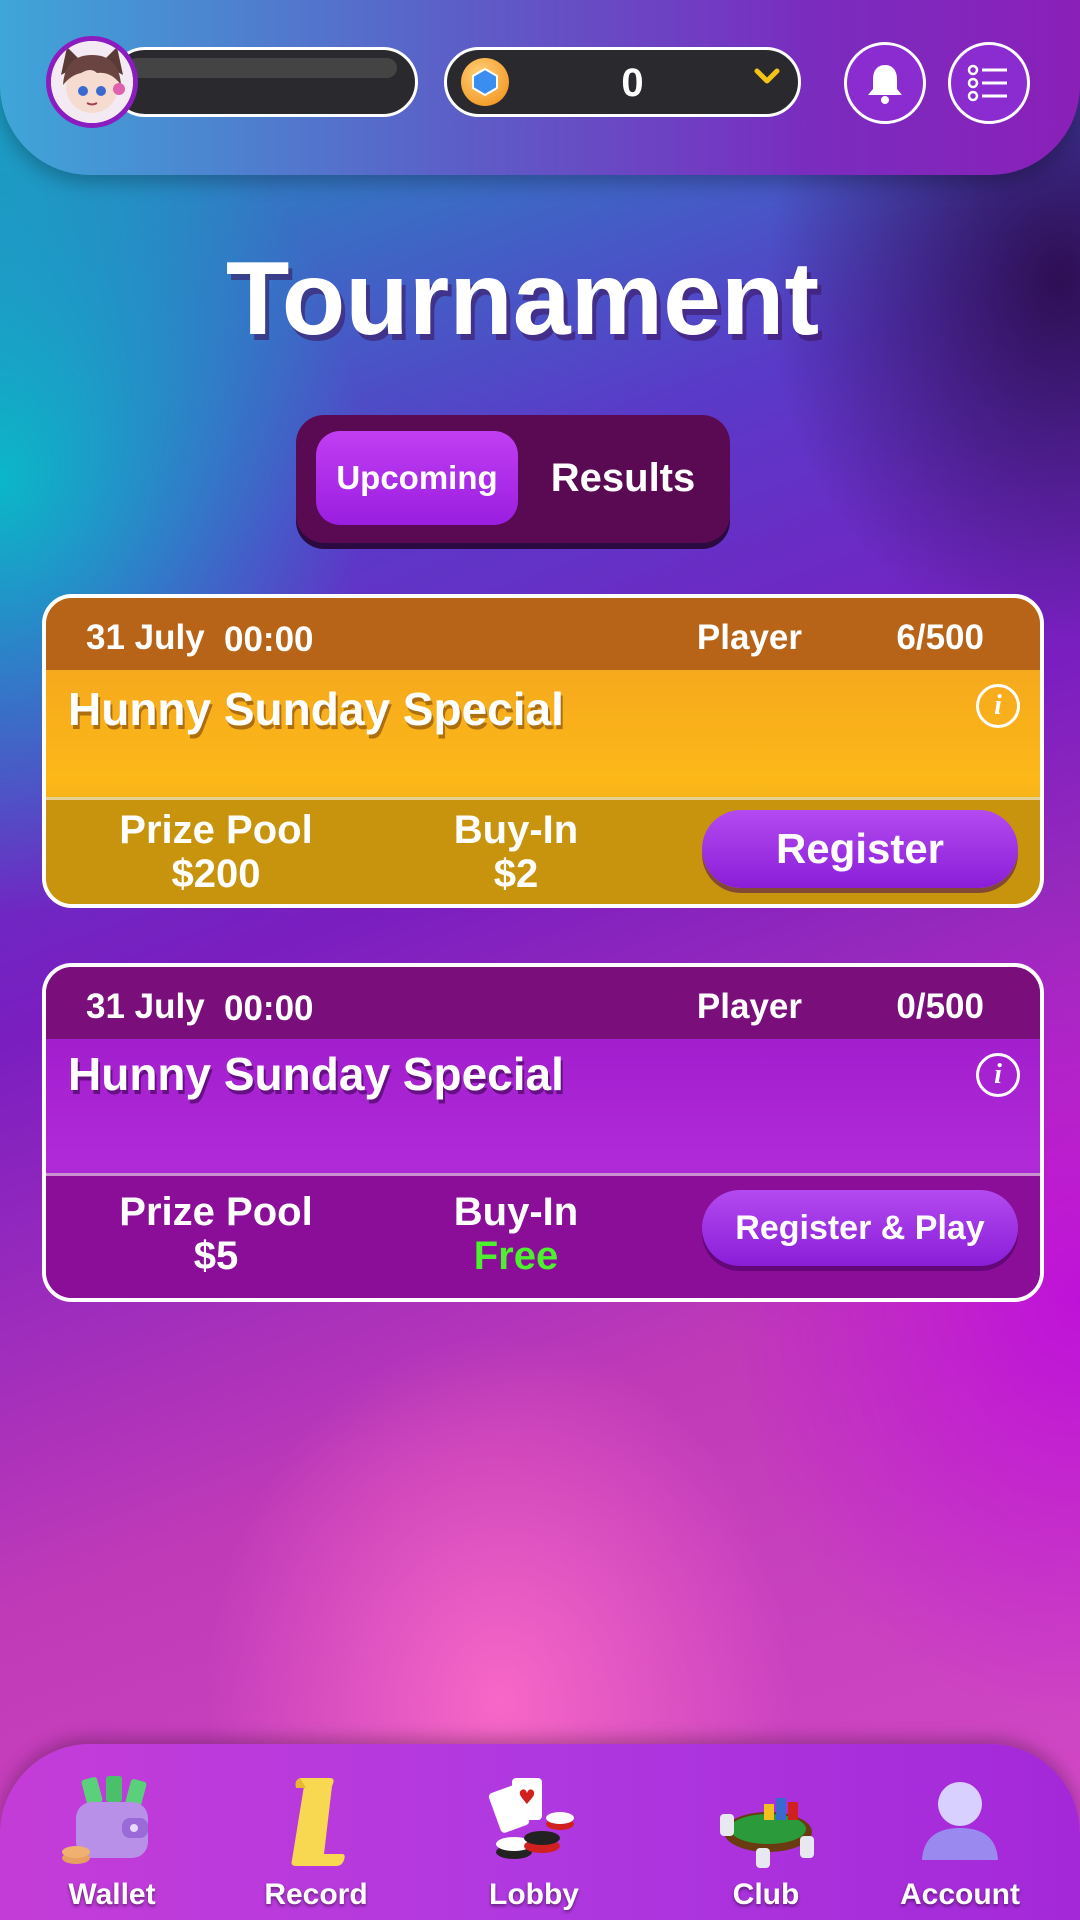 The image size is (1080, 1920). I want to click on player-count: 6/500, so click(940, 637).